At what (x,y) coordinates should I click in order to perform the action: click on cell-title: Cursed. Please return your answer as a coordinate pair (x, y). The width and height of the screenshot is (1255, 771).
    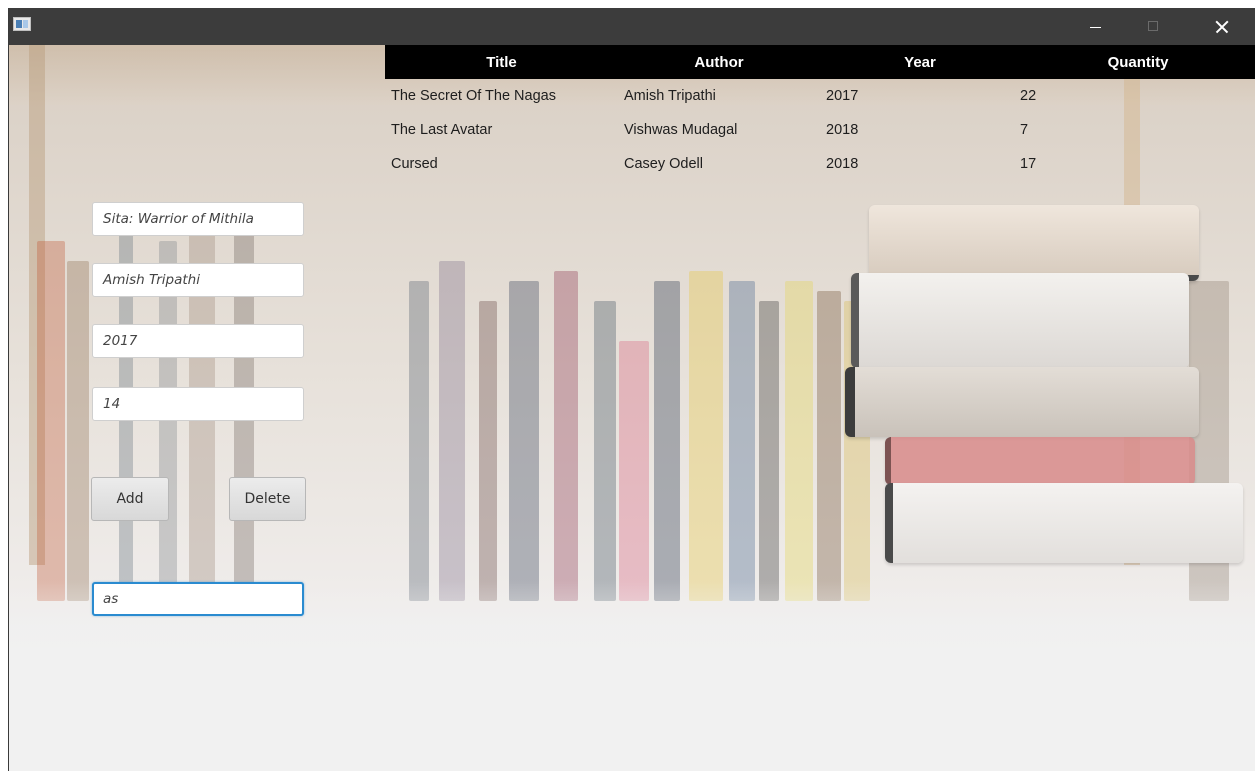
    Looking at the image, I should click on (414, 164).